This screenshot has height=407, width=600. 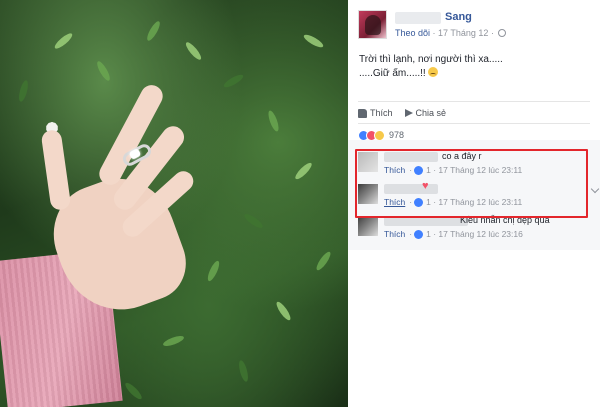 I want to click on like-button: Thích, so click(x=375, y=113).